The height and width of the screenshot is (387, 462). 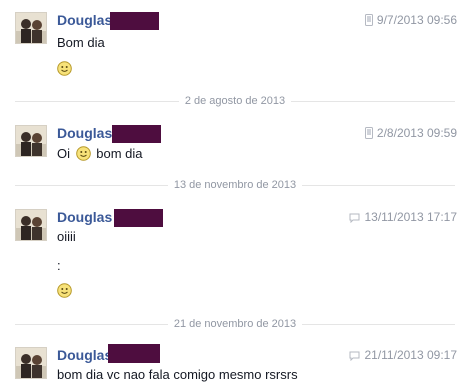 I want to click on message-text: bom dia vc nao fala comigo mesmo rsrsrs, so click(x=177, y=374).